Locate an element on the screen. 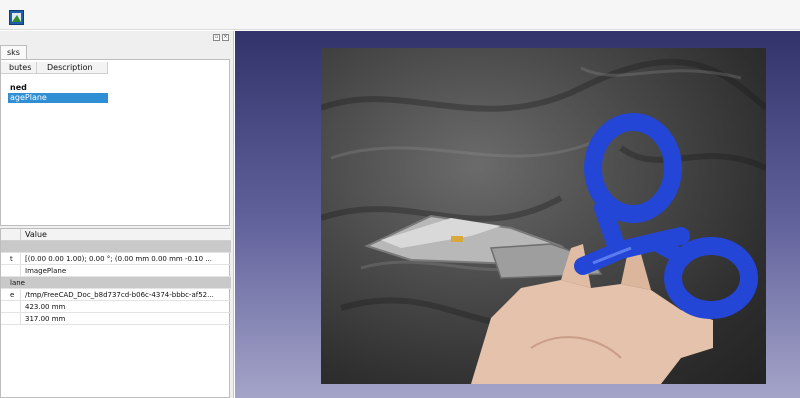 The width and height of the screenshot is (800, 398). tree-view: butes Description ned agePlane is located at coordinates (115, 142).